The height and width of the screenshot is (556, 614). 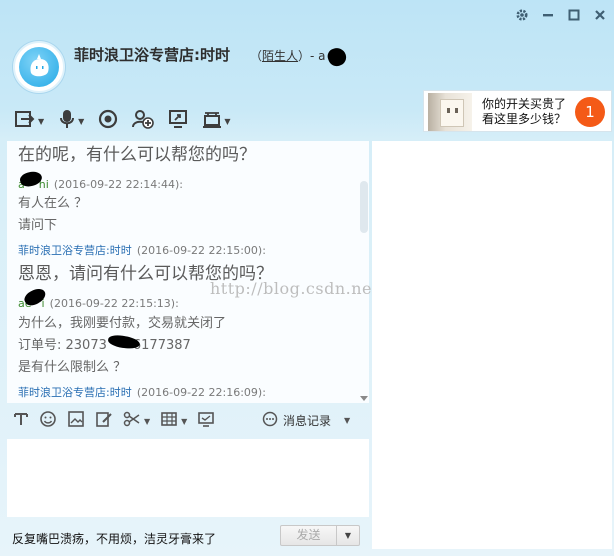 I want to click on message-time: (2016-09-22 22:15:00):, so click(x=201, y=250).